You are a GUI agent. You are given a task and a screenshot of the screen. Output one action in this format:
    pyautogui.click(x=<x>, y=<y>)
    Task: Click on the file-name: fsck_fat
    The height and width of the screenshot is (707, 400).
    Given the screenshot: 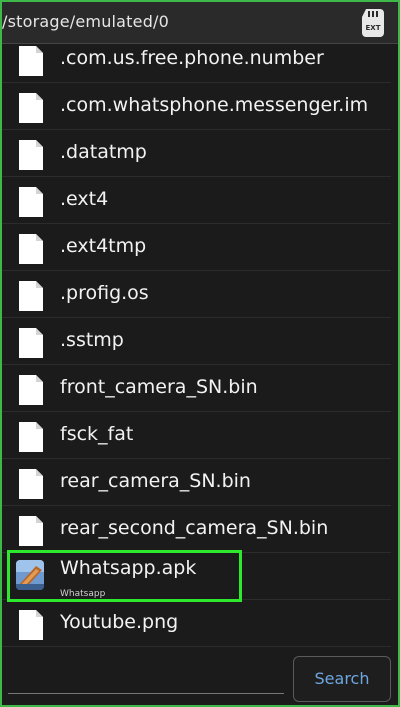 What is the action you would take?
    pyautogui.click(x=97, y=434)
    